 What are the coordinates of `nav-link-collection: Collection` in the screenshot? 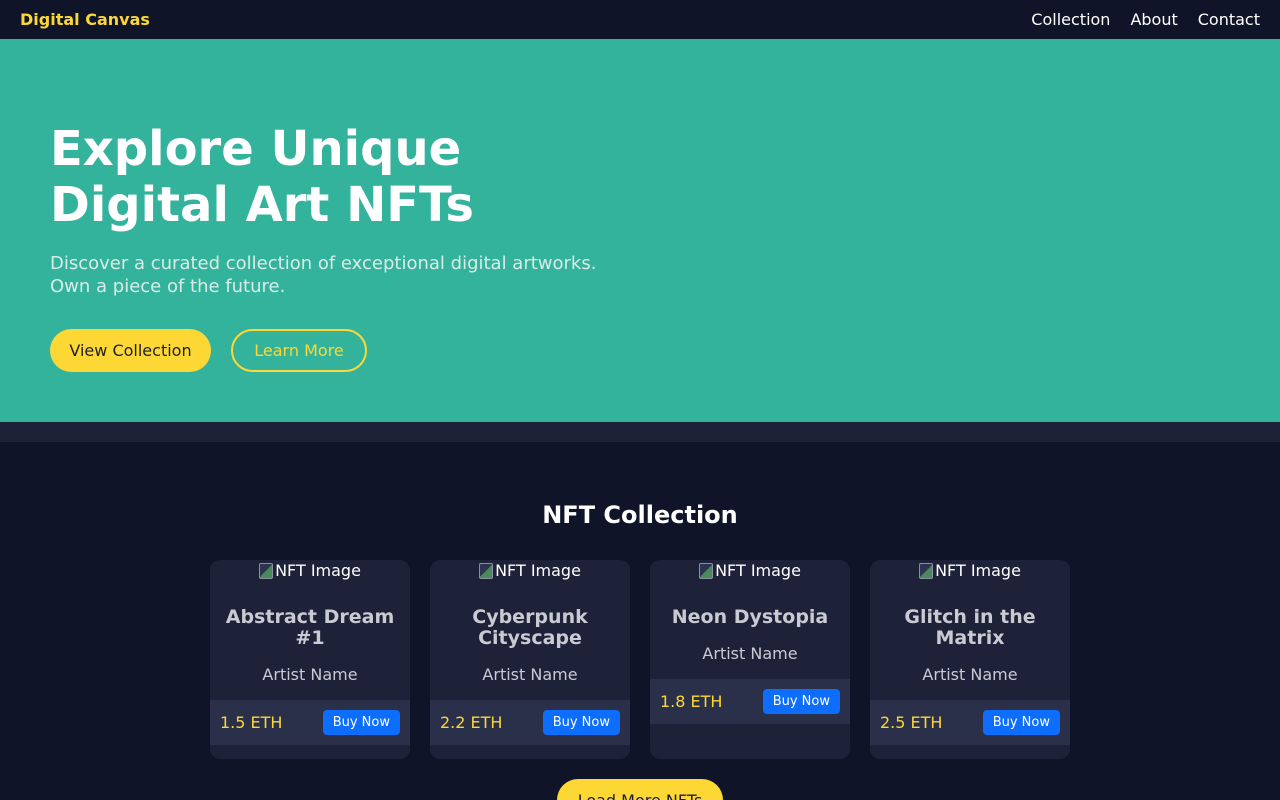 It's located at (1070, 19).